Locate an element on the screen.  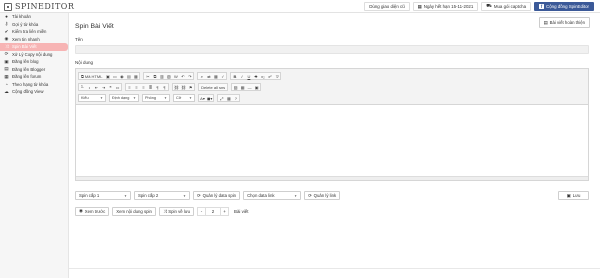
page-title: Spin Bài Viết is located at coordinates (94, 26).